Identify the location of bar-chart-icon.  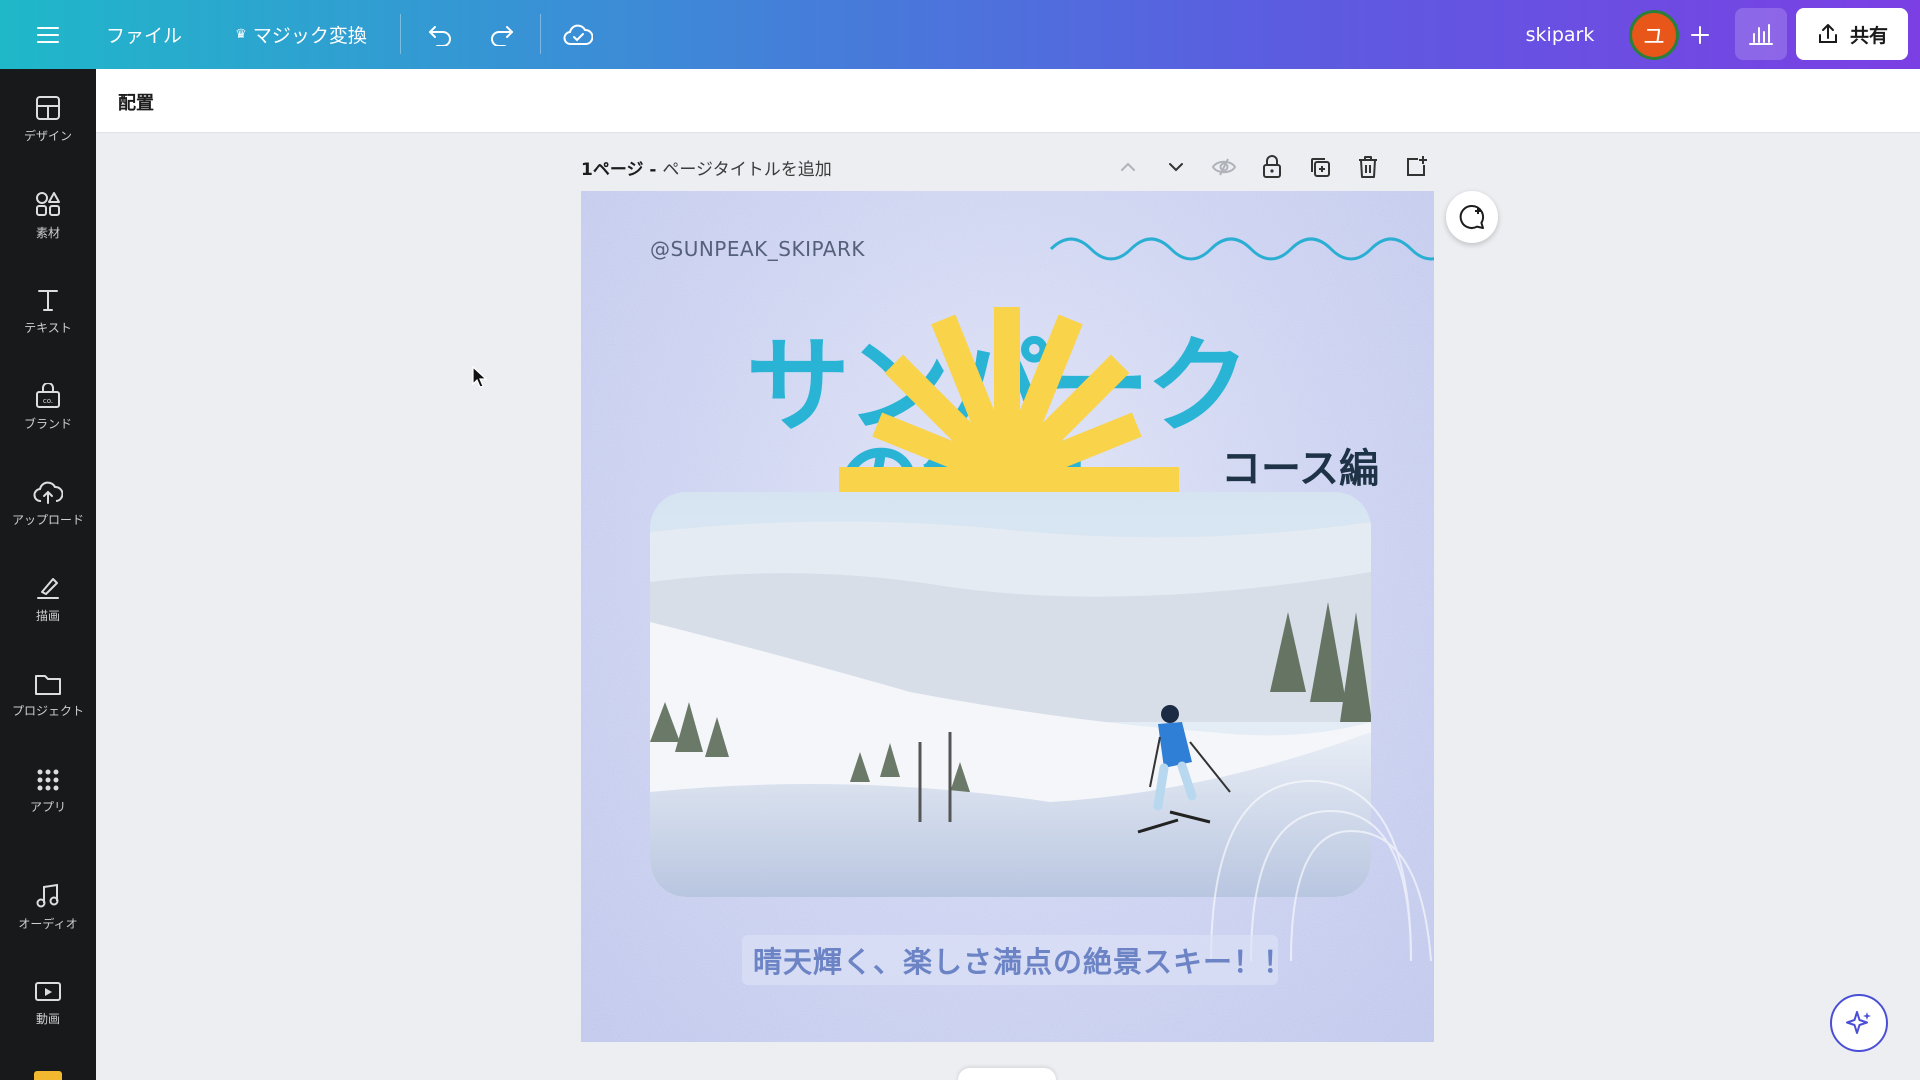
(1761, 34).